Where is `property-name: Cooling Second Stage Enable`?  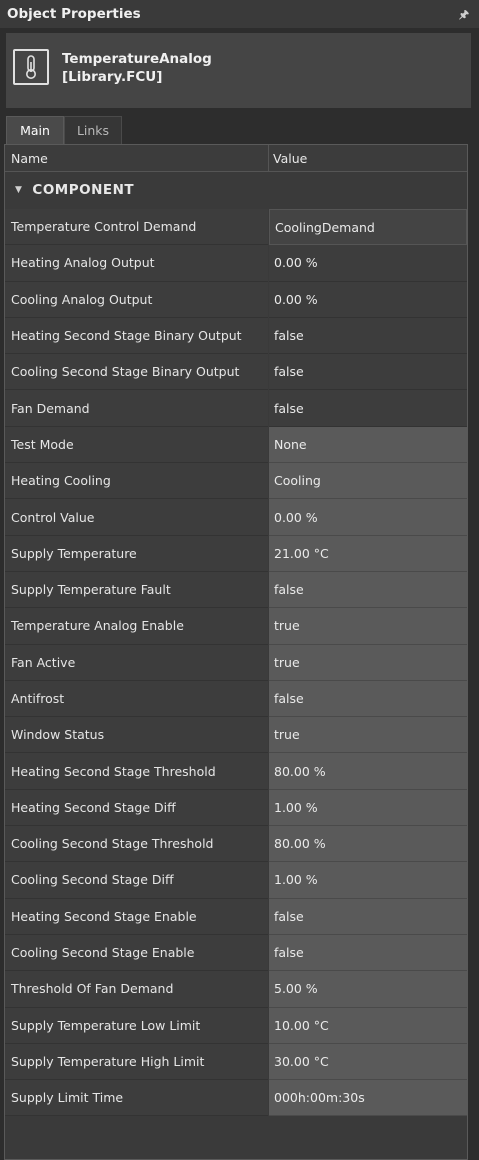
property-name: Cooling Second Stage Enable is located at coordinates (136, 953).